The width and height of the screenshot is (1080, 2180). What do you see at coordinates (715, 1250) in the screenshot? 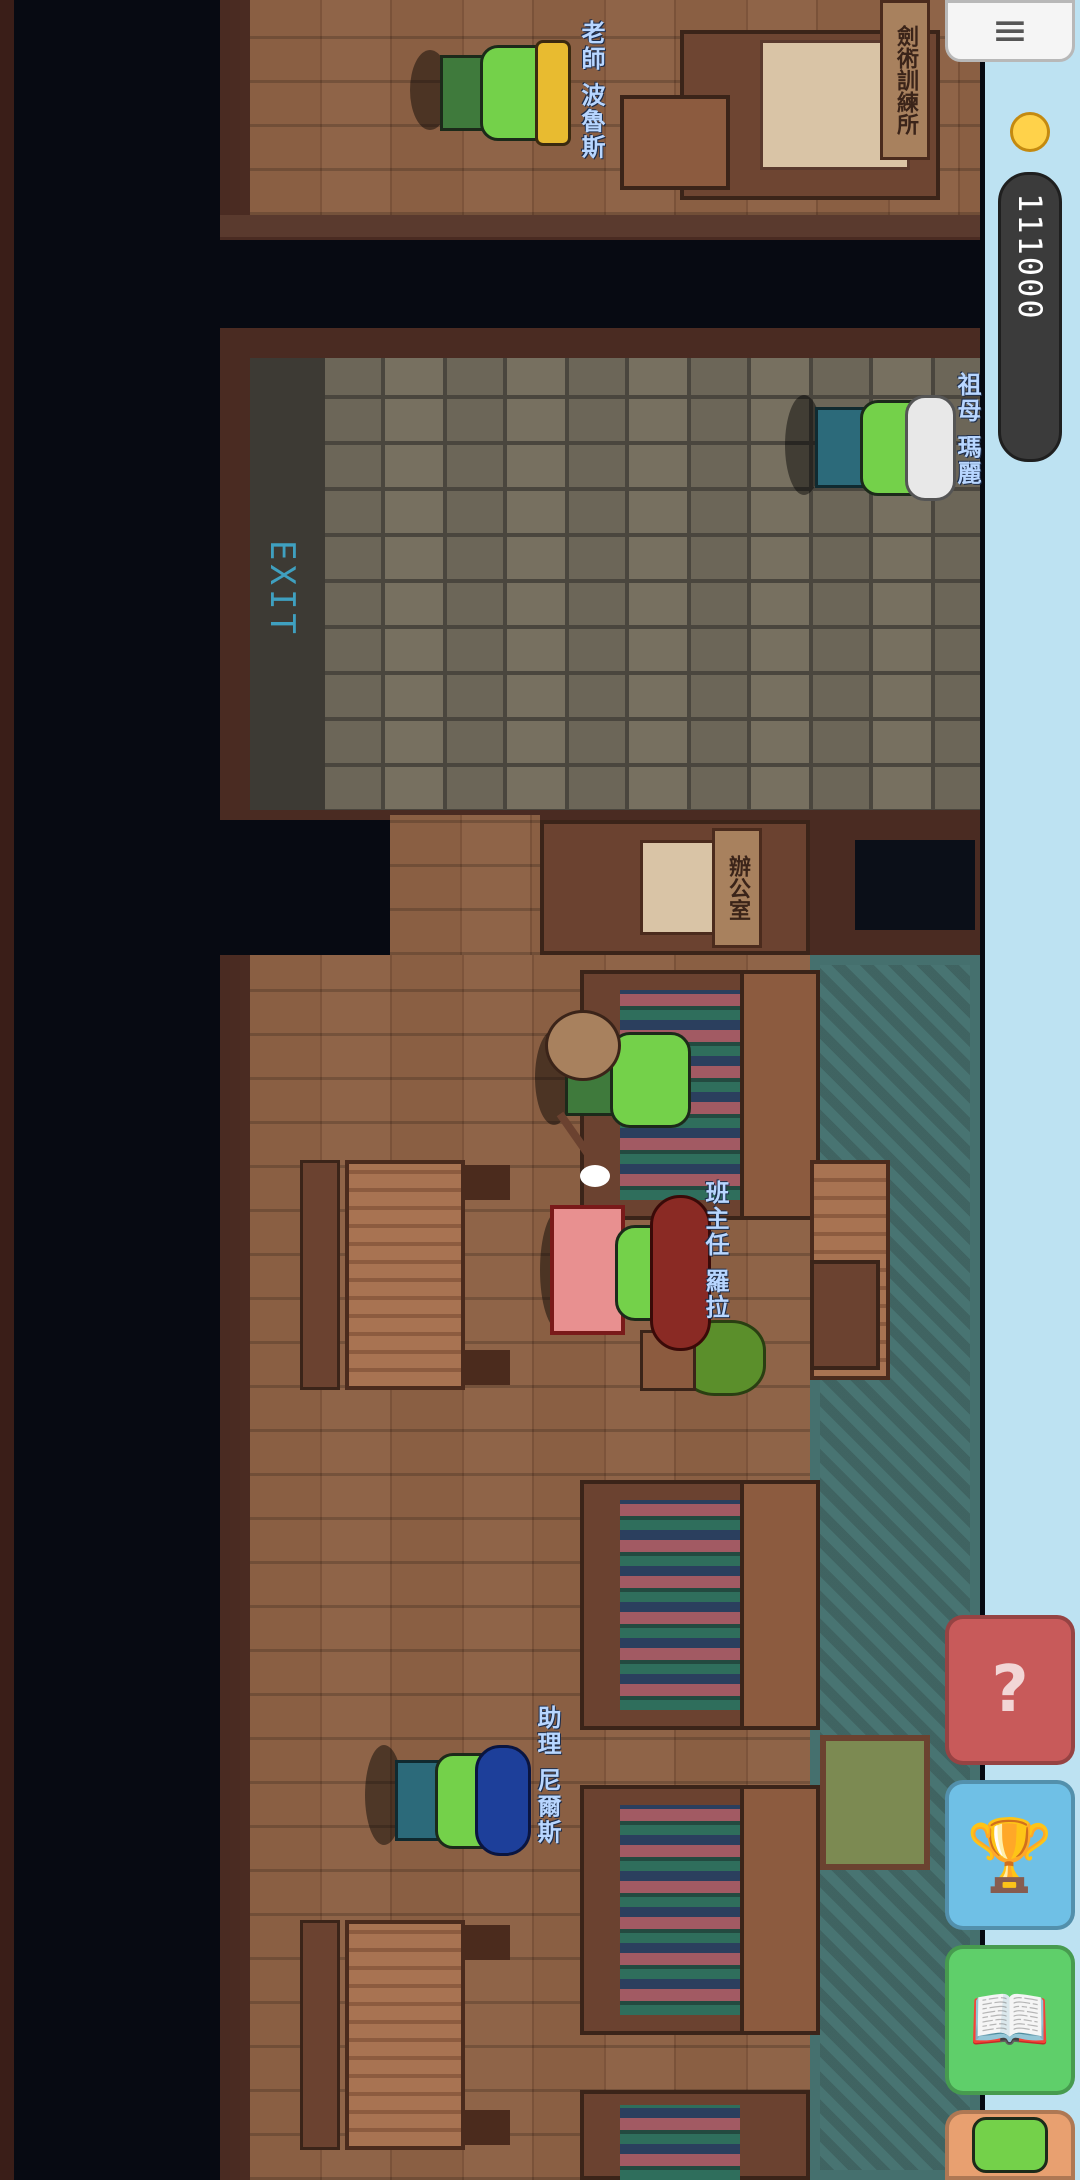
I see `npc-homeroom-label: 班主任 羅拉` at bounding box center [715, 1250].